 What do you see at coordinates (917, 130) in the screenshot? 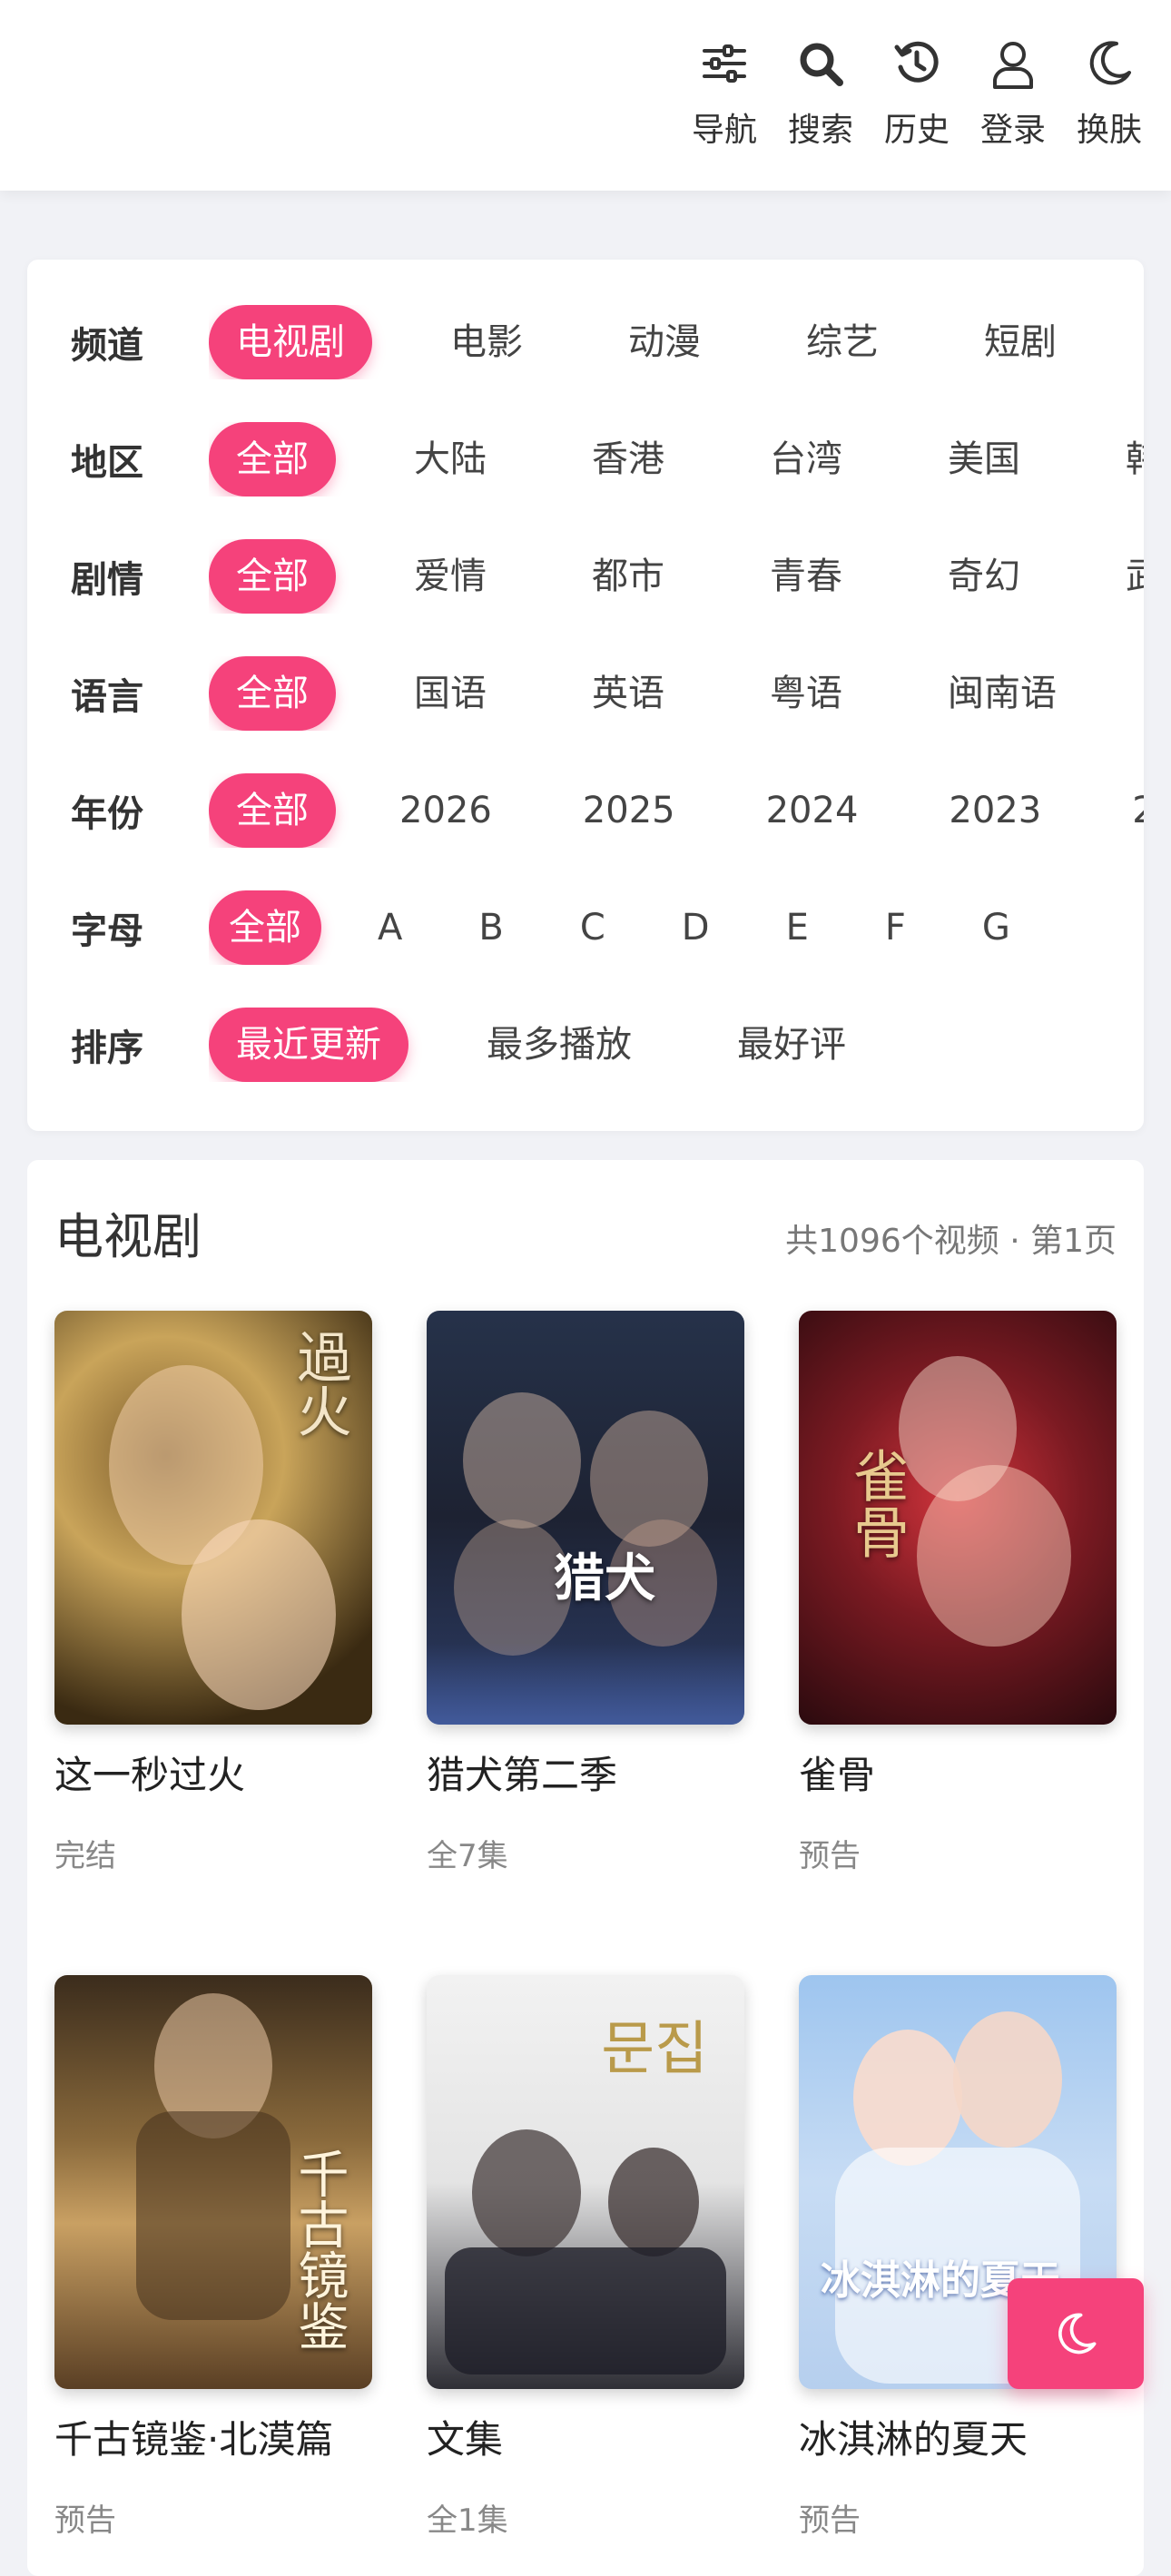
I see `nav-history-label: 历史` at bounding box center [917, 130].